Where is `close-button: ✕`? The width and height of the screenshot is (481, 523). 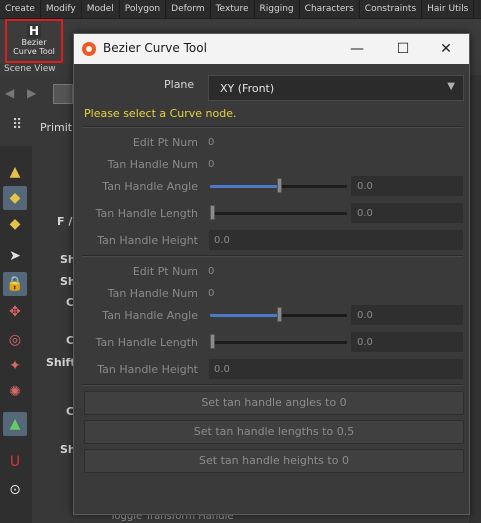
close-button: ✕ is located at coordinates (446, 49).